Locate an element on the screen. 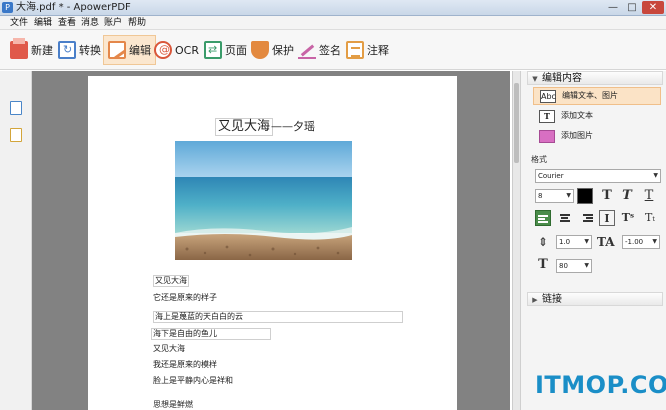 This screenshot has height=410, width=666. close-button: ✕ is located at coordinates (653, 7).